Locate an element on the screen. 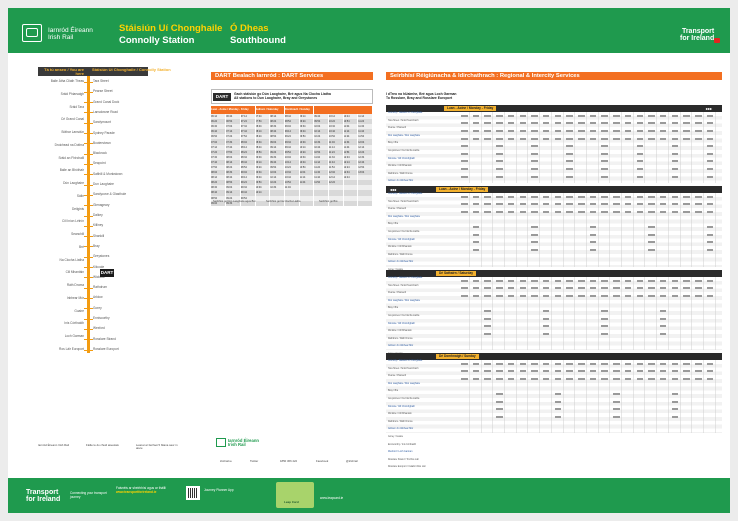 This screenshot has height=521, width=738. leap-card-note: www.leapcard.ie is located at coordinates (331, 498).